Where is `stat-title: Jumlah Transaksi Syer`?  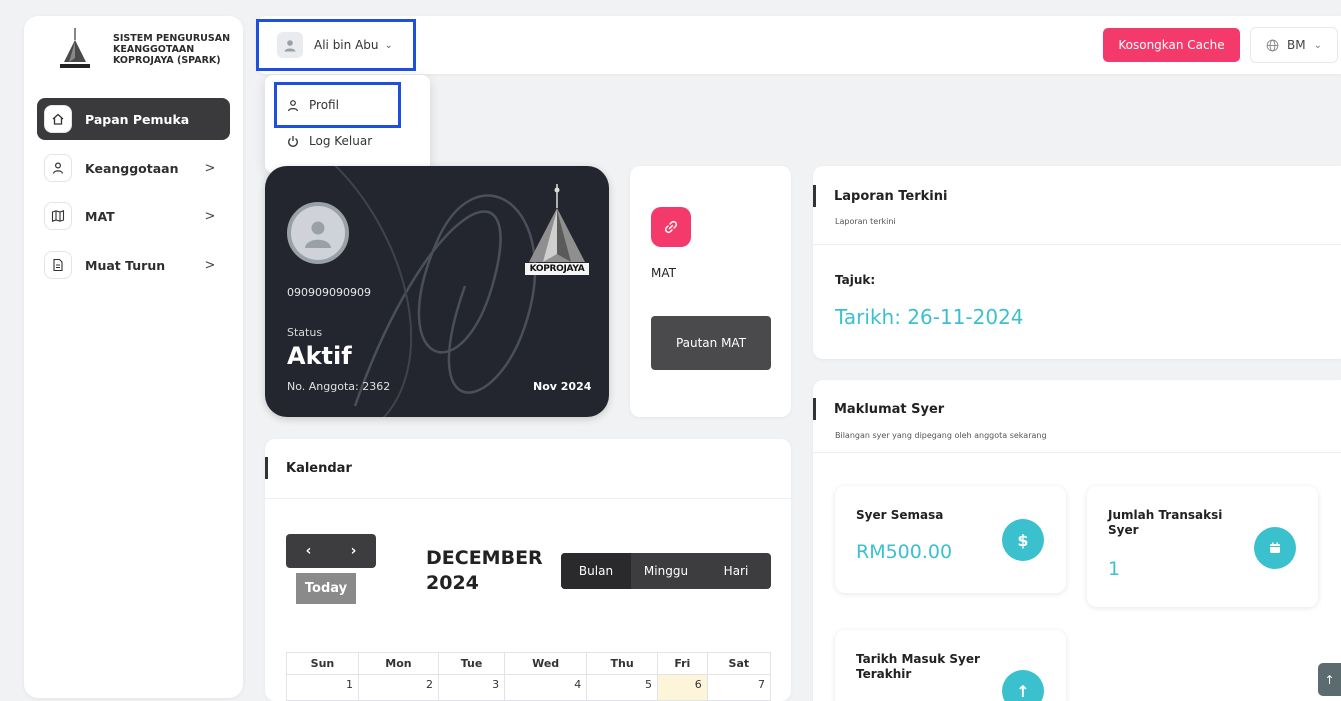
stat-title: Jumlah Transaksi Syer is located at coordinates (1165, 522).